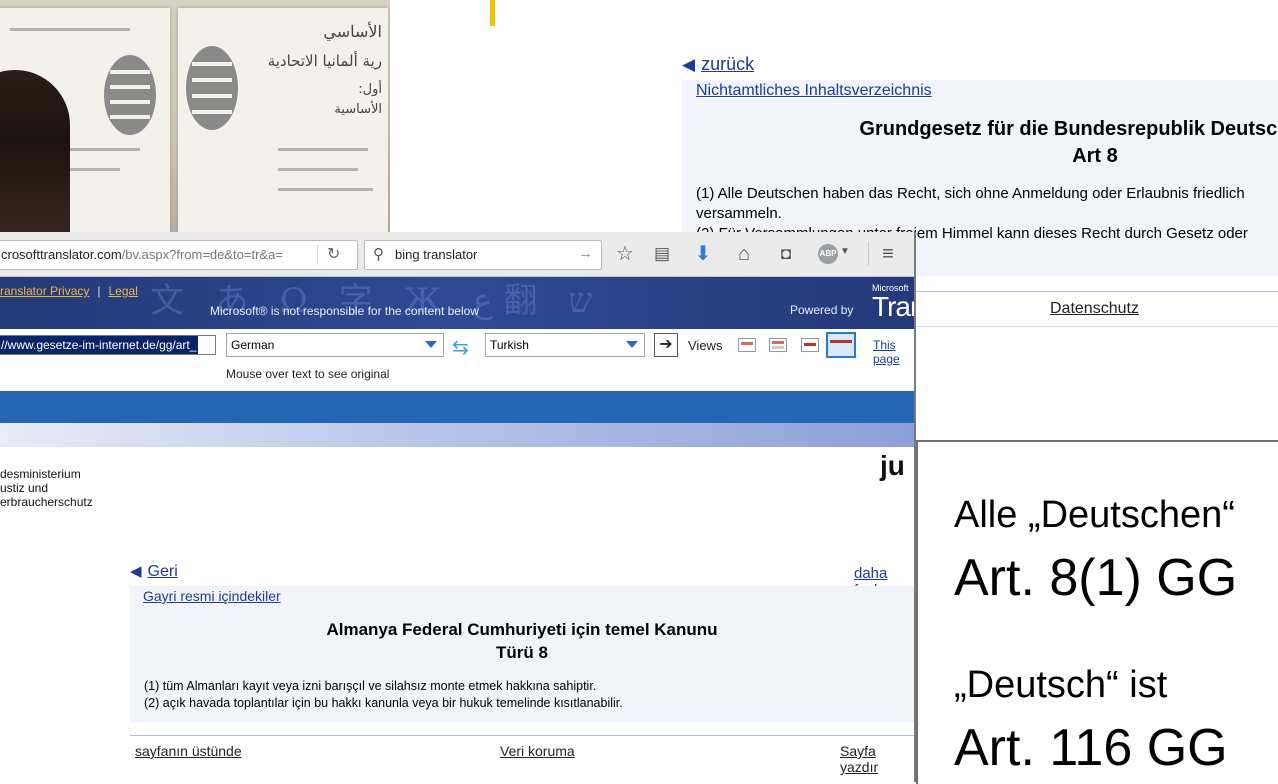  What do you see at coordinates (888, 254) in the screenshot?
I see `menu-icon: ≡` at bounding box center [888, 254].